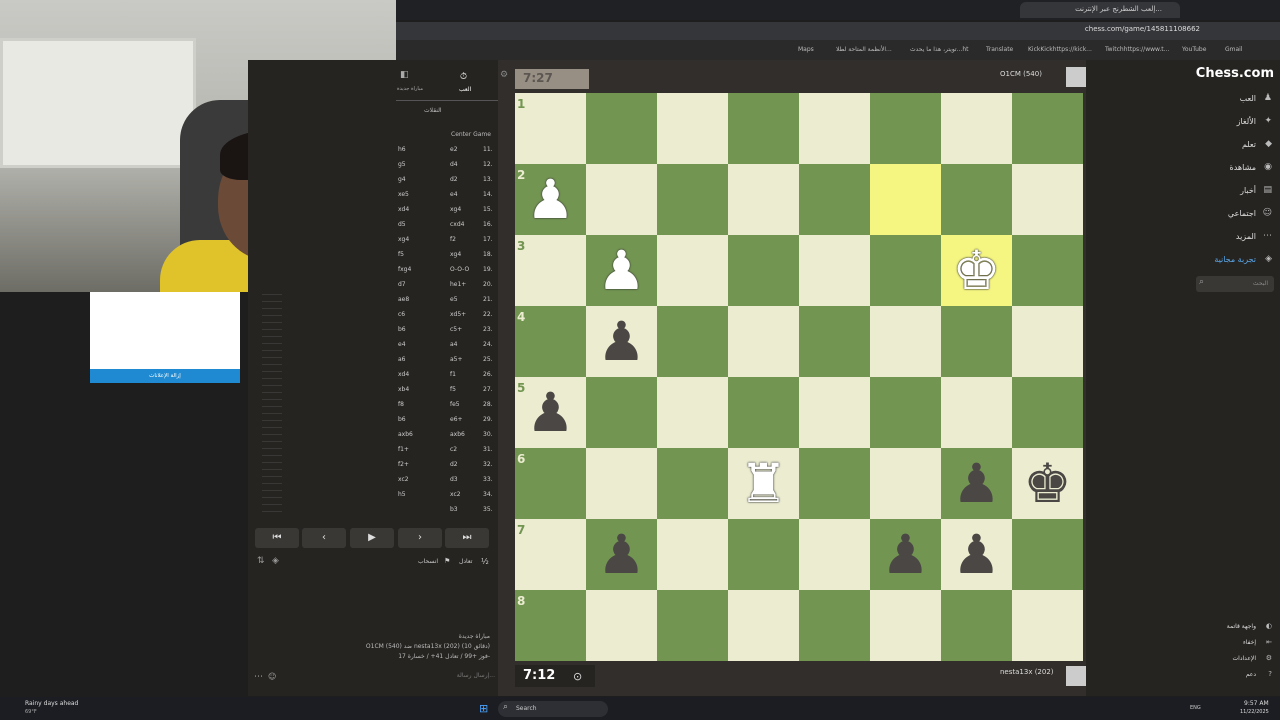 This screenshot has height=720, width=1280. I want to click on nav-item-puzzles: الألغاز, so click(1246, 121).